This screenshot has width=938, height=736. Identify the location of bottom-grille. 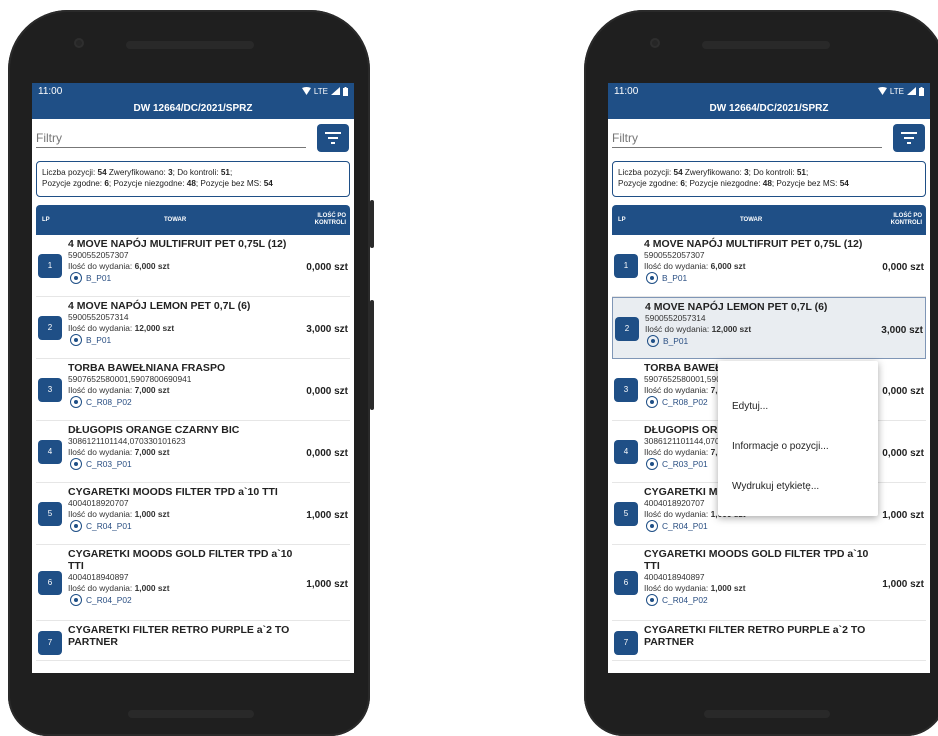
(767, 714).